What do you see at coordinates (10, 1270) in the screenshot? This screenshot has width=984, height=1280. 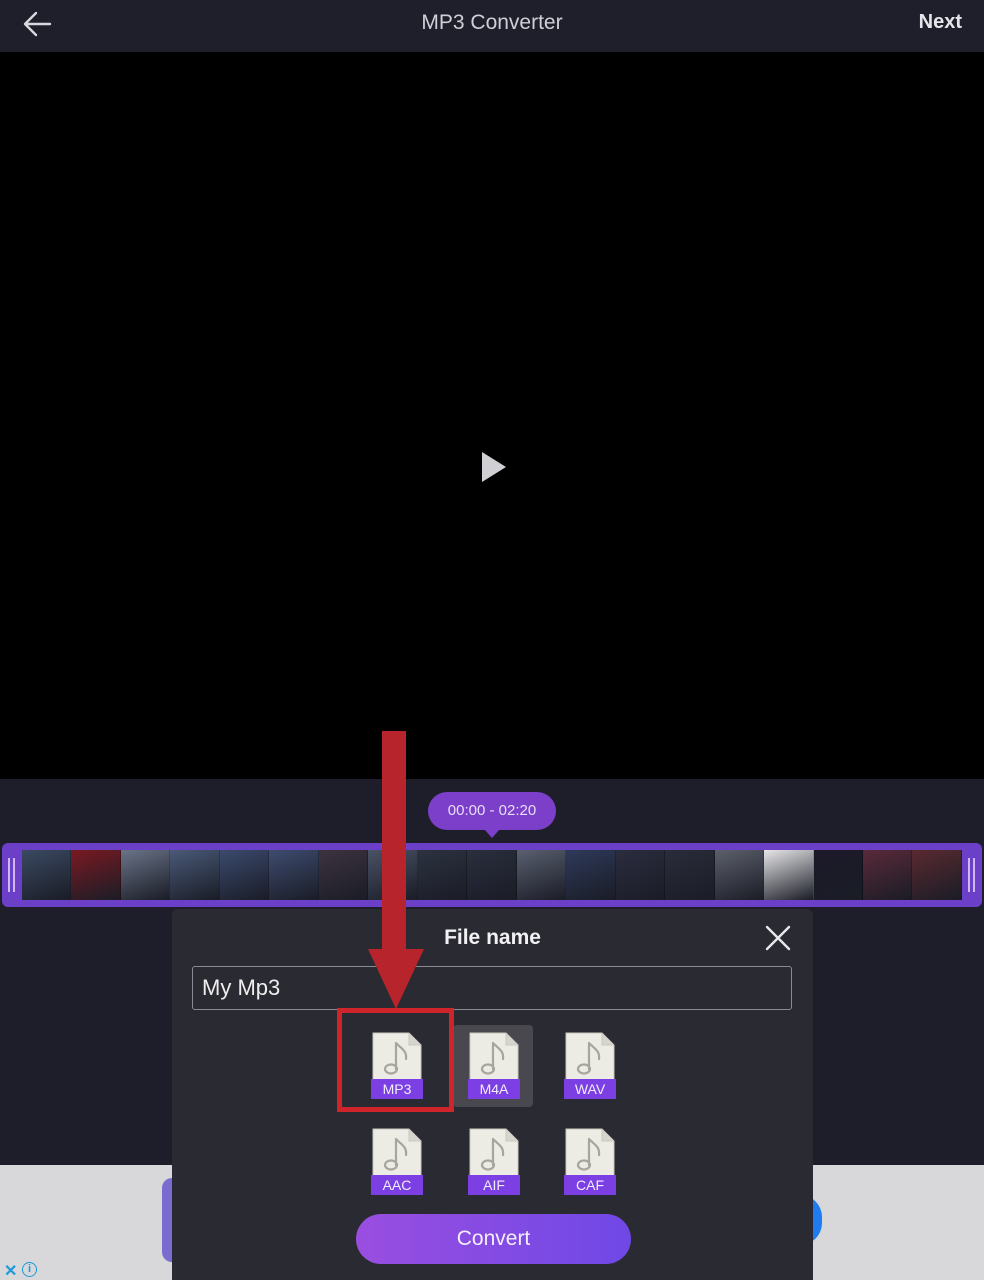 I see `ad-close-icon: ✕` at bounding box center [10, 1270].